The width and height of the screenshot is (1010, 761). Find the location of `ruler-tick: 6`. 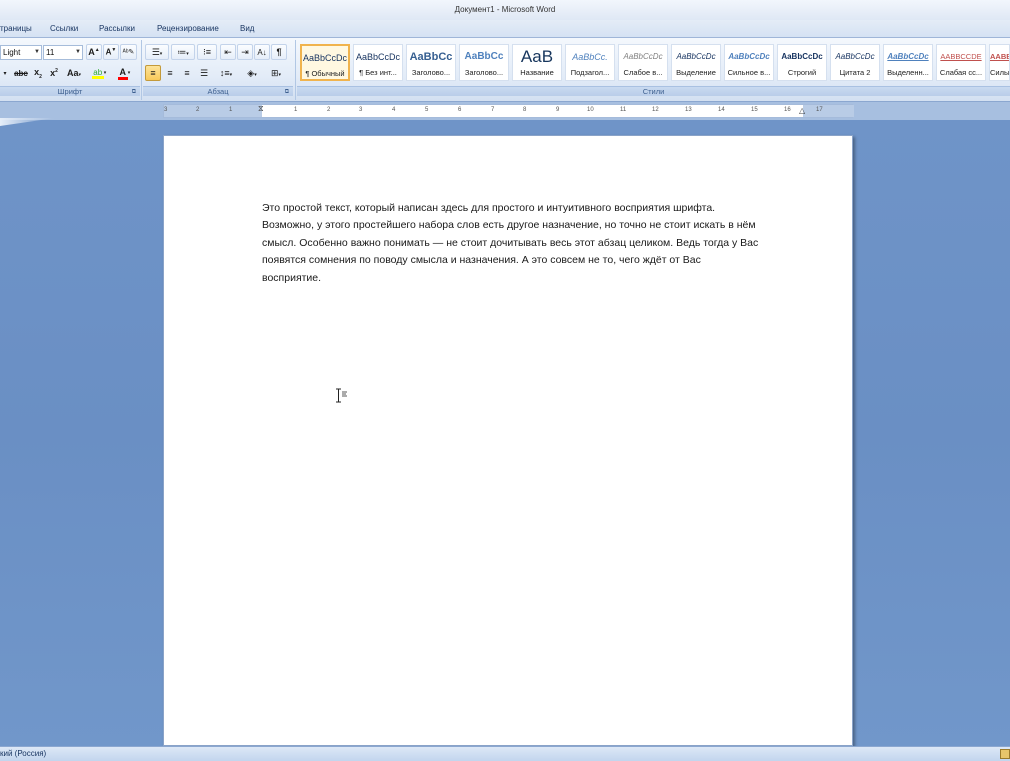

ruler-tick: 6 is located at coordinates (460, 110).